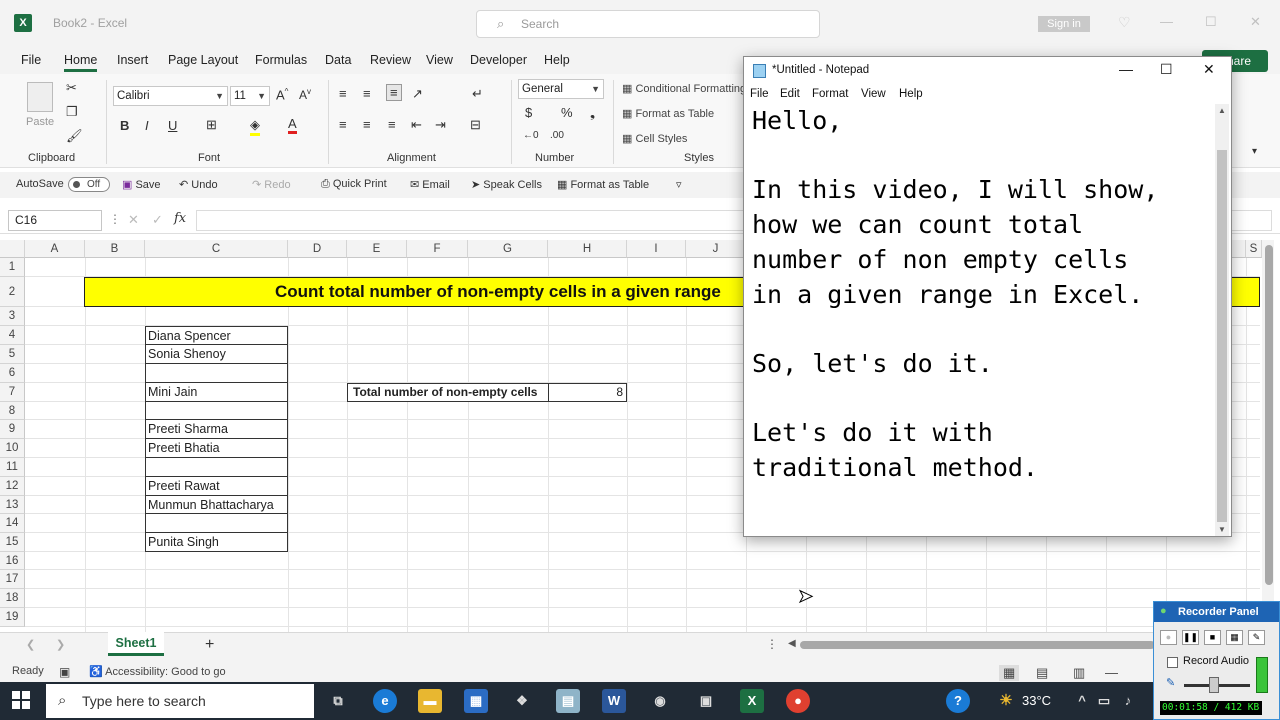 This screenshot has width=1280, height=720. What do you see at coordinates (282, 94) in the screenshot?
I see `increase-font-icon: A^` at bounding box center [282, 94].